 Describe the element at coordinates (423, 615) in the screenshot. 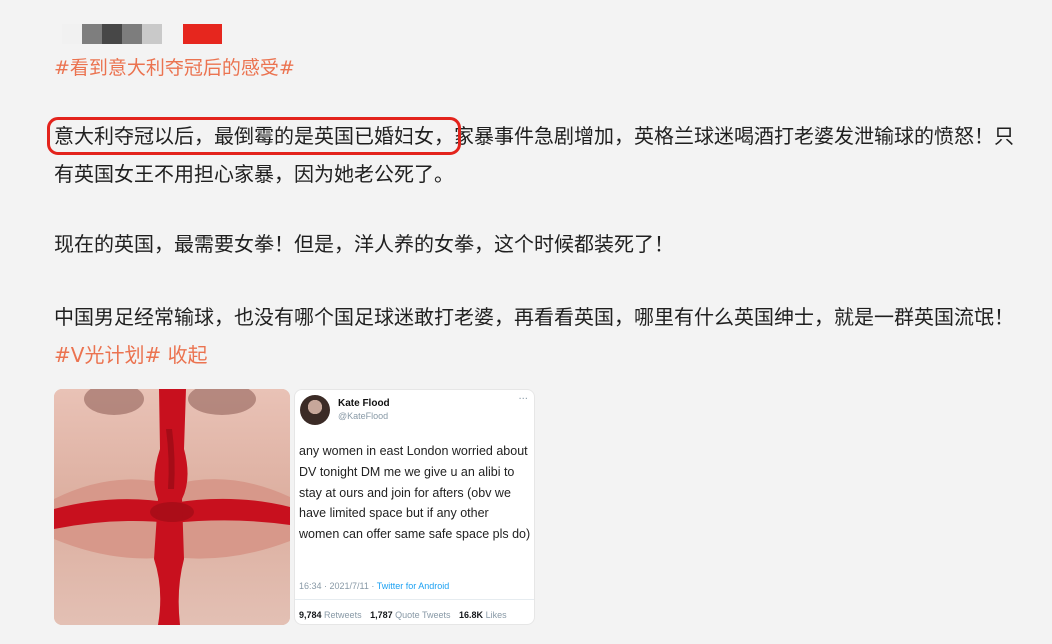

I see `quotes-label: Quote Tweets` at that location.